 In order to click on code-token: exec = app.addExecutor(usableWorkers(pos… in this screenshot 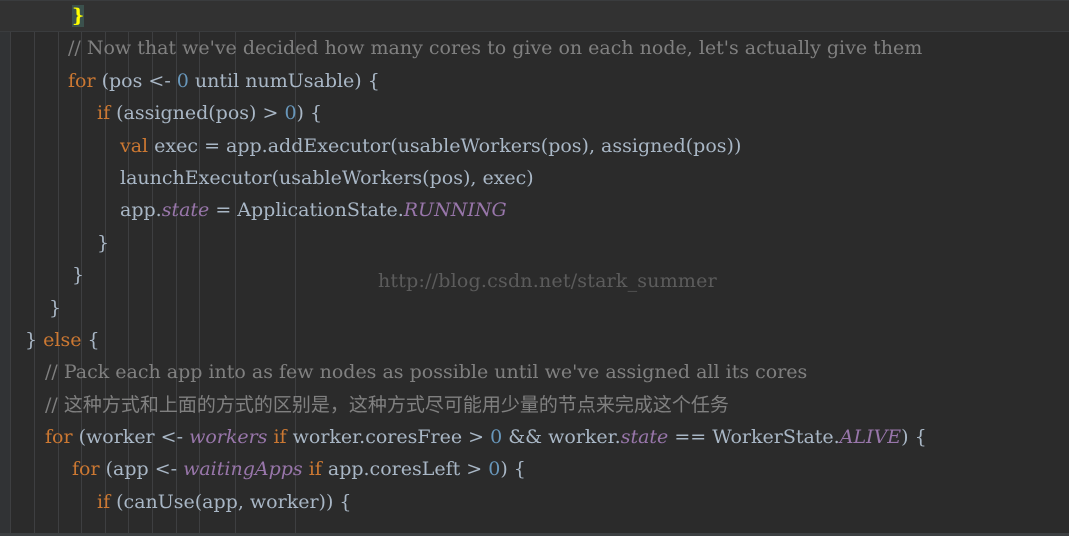, I will do `click(445, 145)`.